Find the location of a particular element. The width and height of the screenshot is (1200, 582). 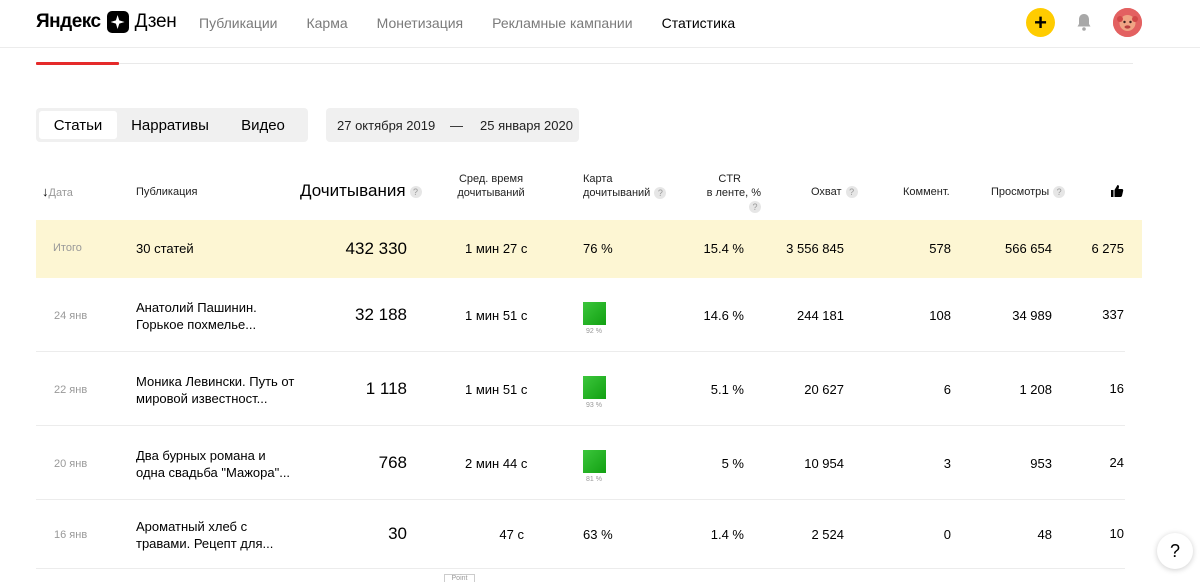

row-comments: 6 is located at coordinates (947, 389).